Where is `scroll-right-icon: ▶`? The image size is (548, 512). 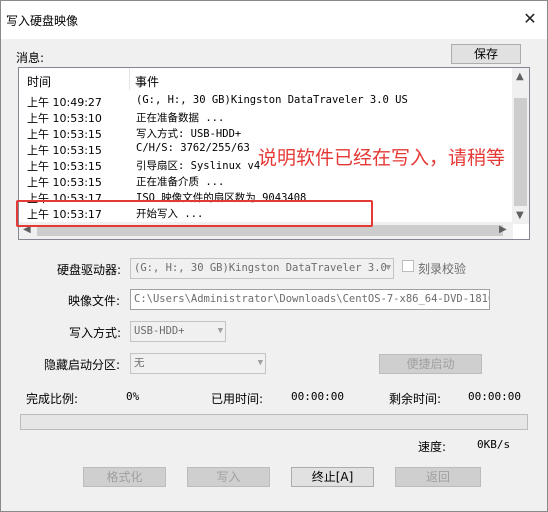 scroll-right-icon: ▶ is located at coordinates (503, 230).